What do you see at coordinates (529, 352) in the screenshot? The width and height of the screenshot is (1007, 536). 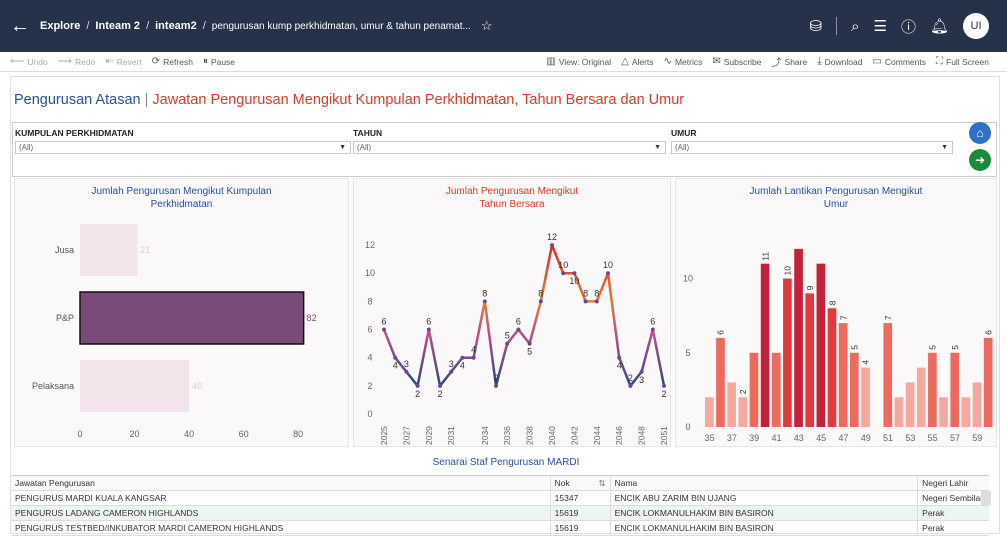 I see `data-label: 5` at bounding box center [529, 352].